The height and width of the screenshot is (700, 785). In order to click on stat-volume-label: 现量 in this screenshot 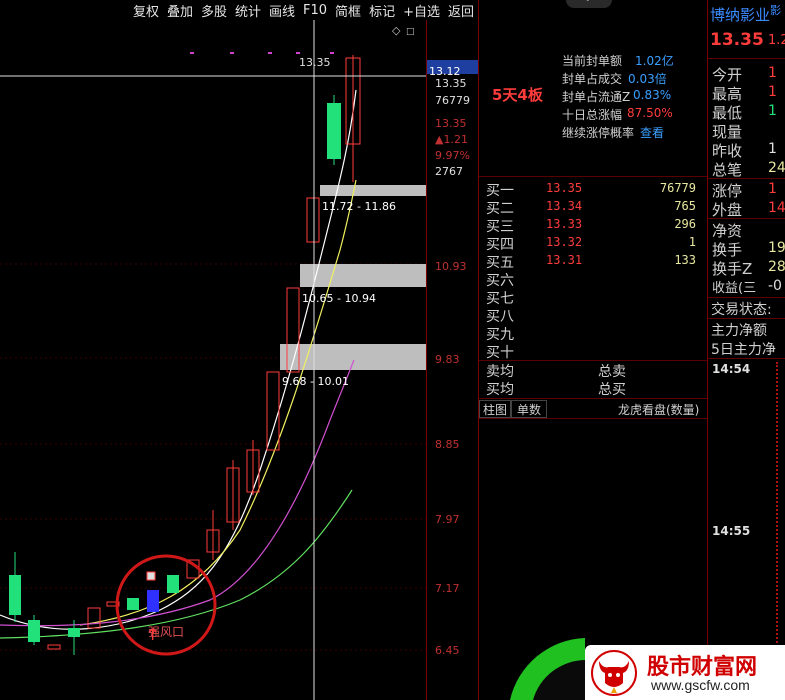, I will do `click(727, 132)`.